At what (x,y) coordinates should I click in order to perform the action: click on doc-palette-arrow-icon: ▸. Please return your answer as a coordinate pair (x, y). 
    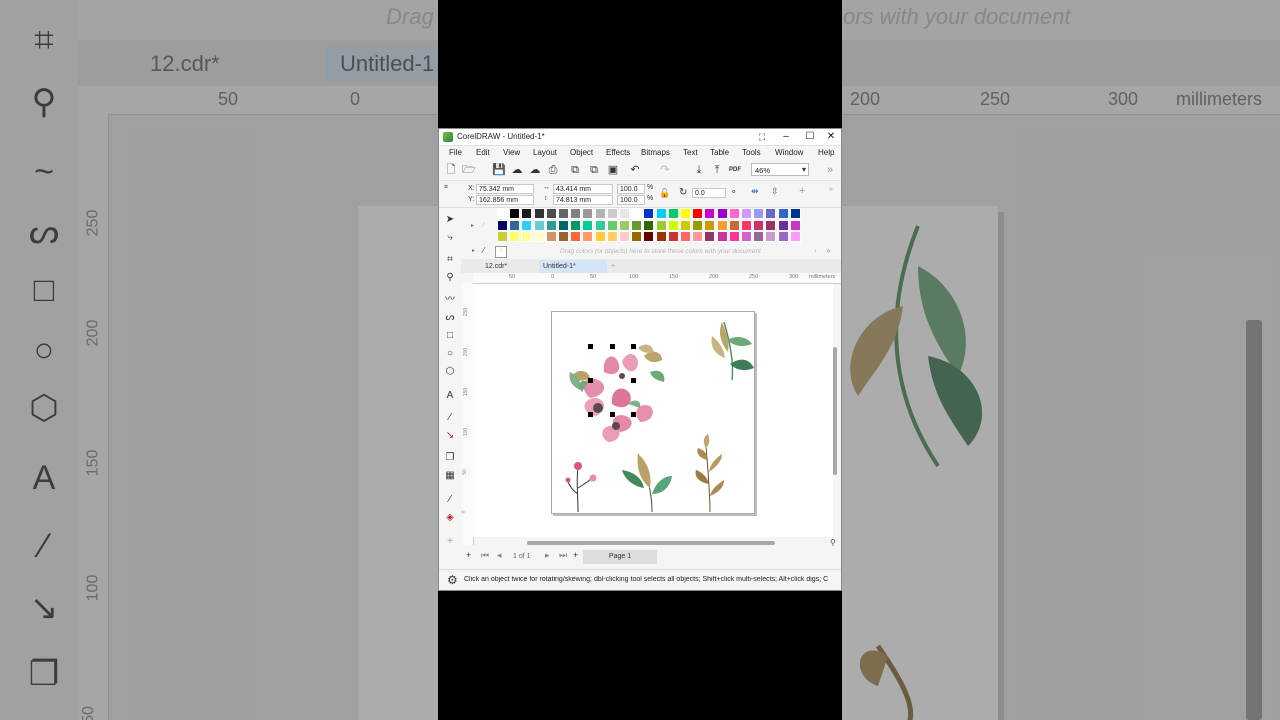
    Looking at the image, I should click on (473, 250).